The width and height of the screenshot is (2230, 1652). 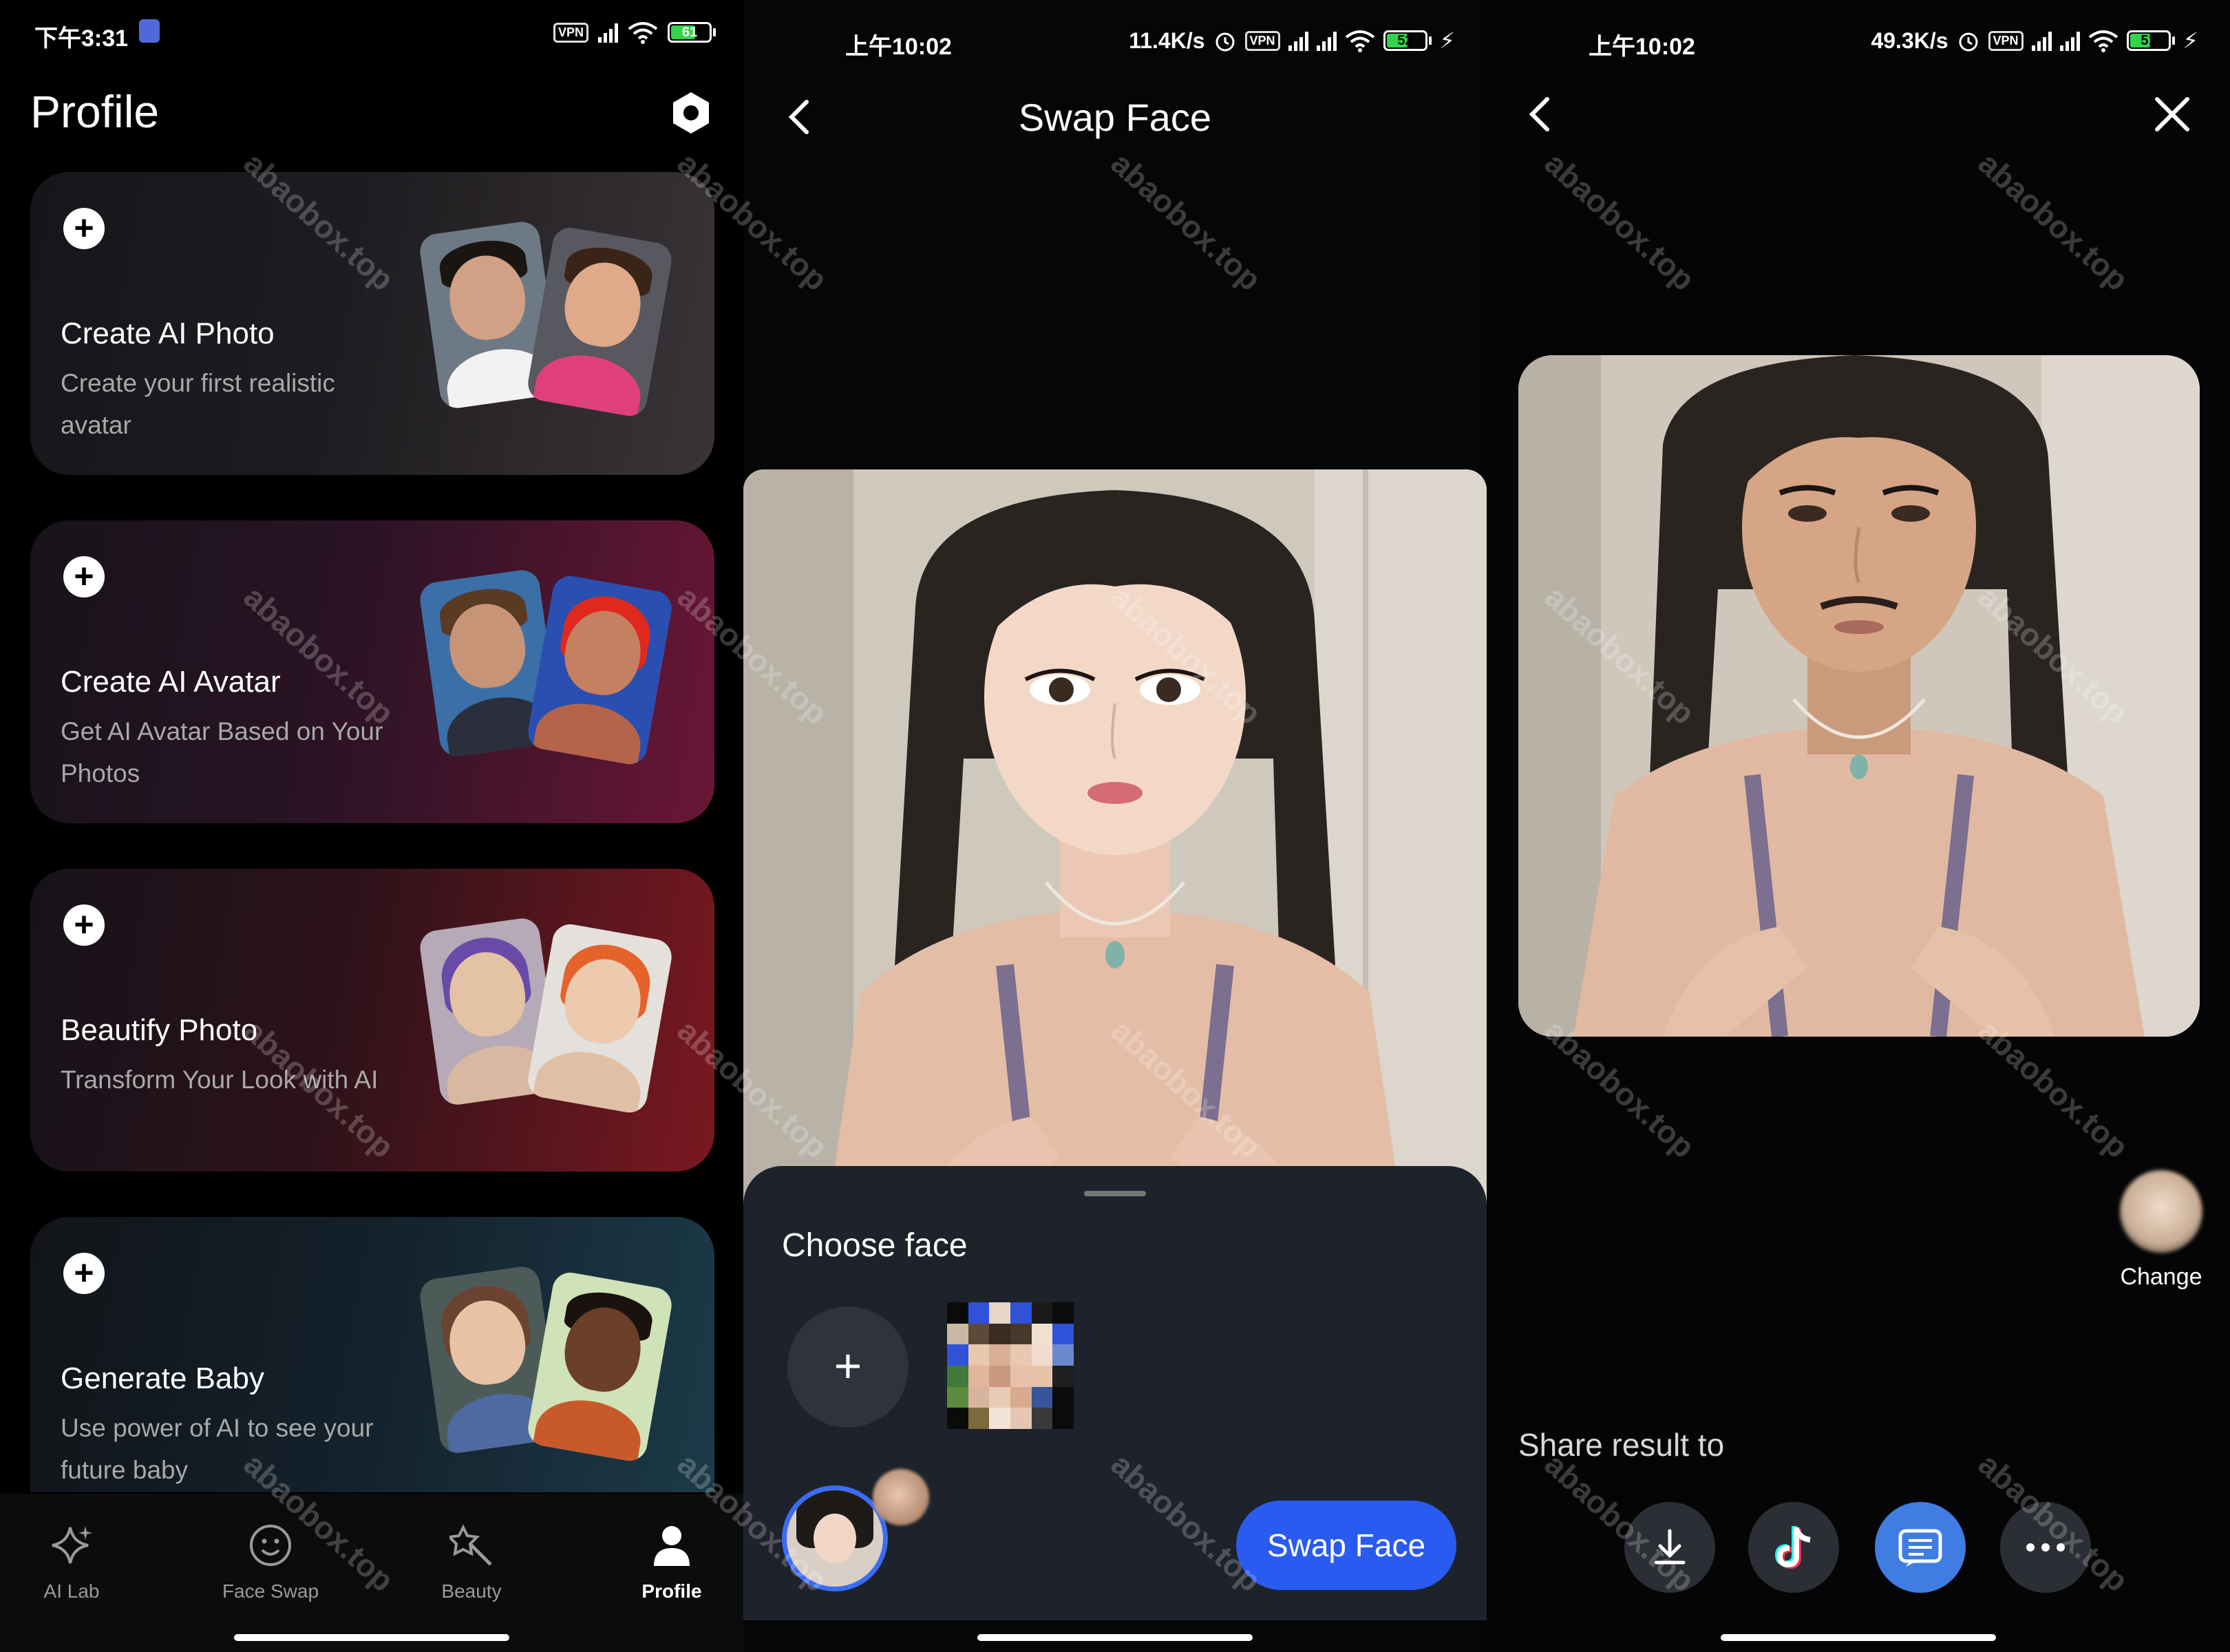 I want to click on share-label: Share result to, so click(x=1621, y=1445).